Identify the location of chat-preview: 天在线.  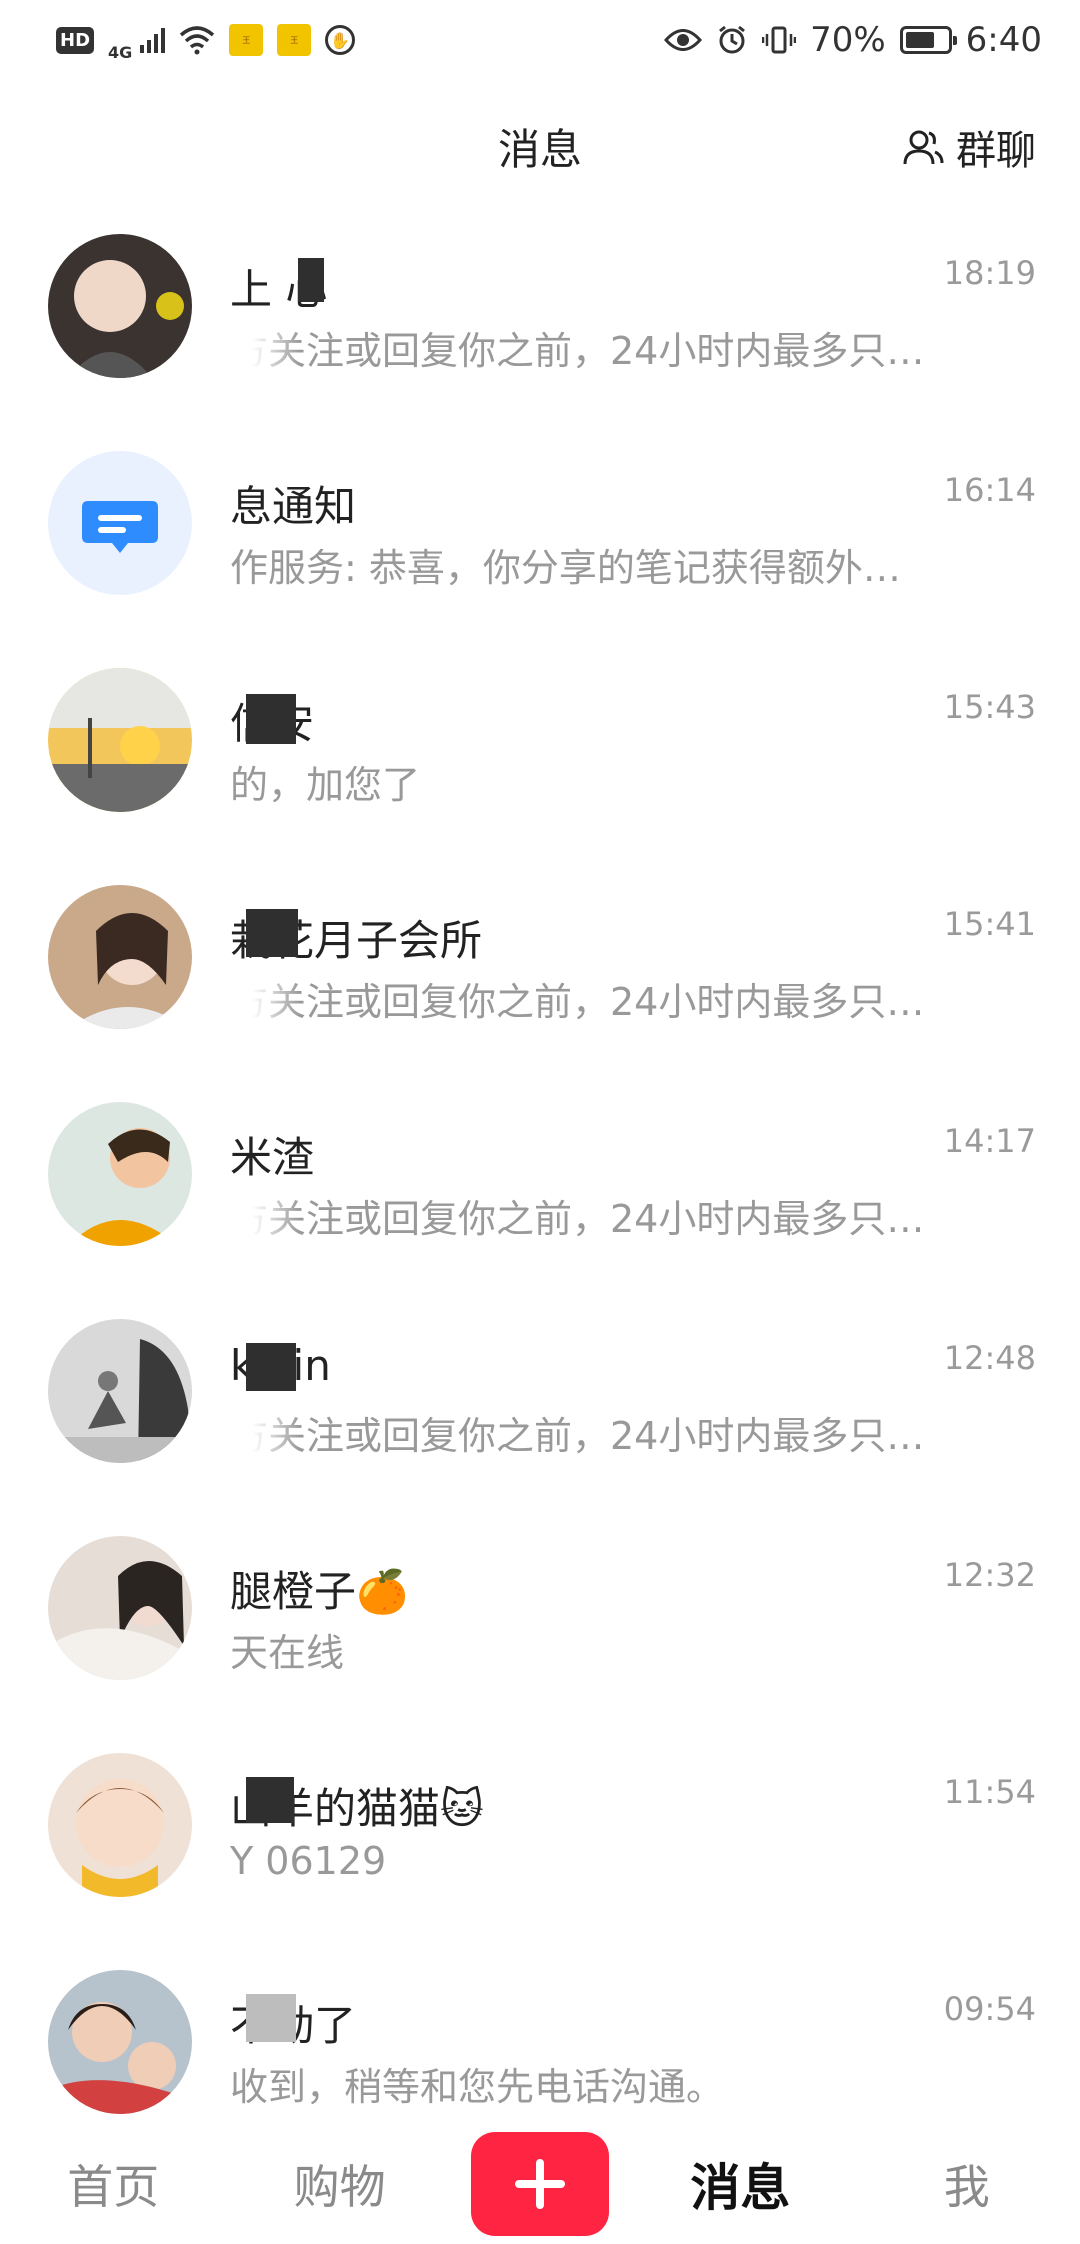
(287, 1653).